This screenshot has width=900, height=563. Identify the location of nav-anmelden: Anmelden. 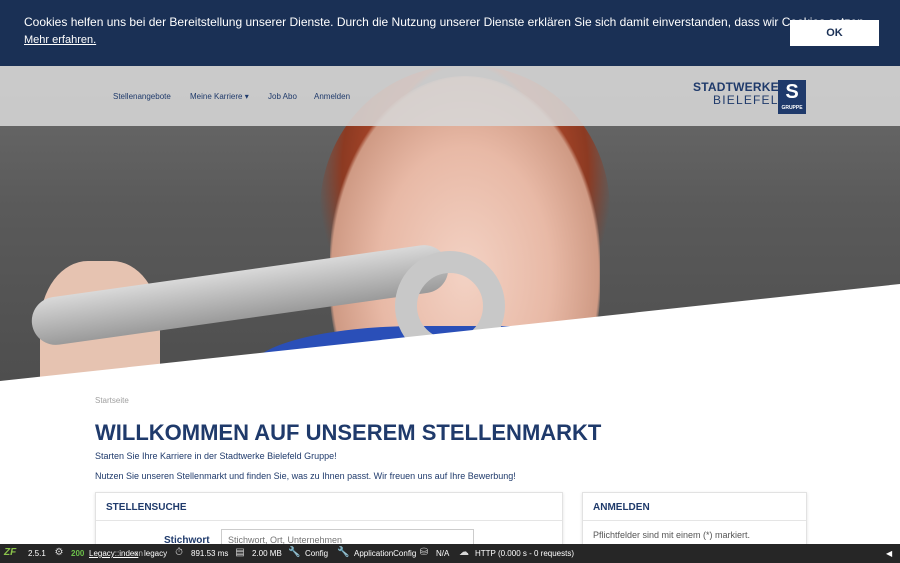
(332, 96).